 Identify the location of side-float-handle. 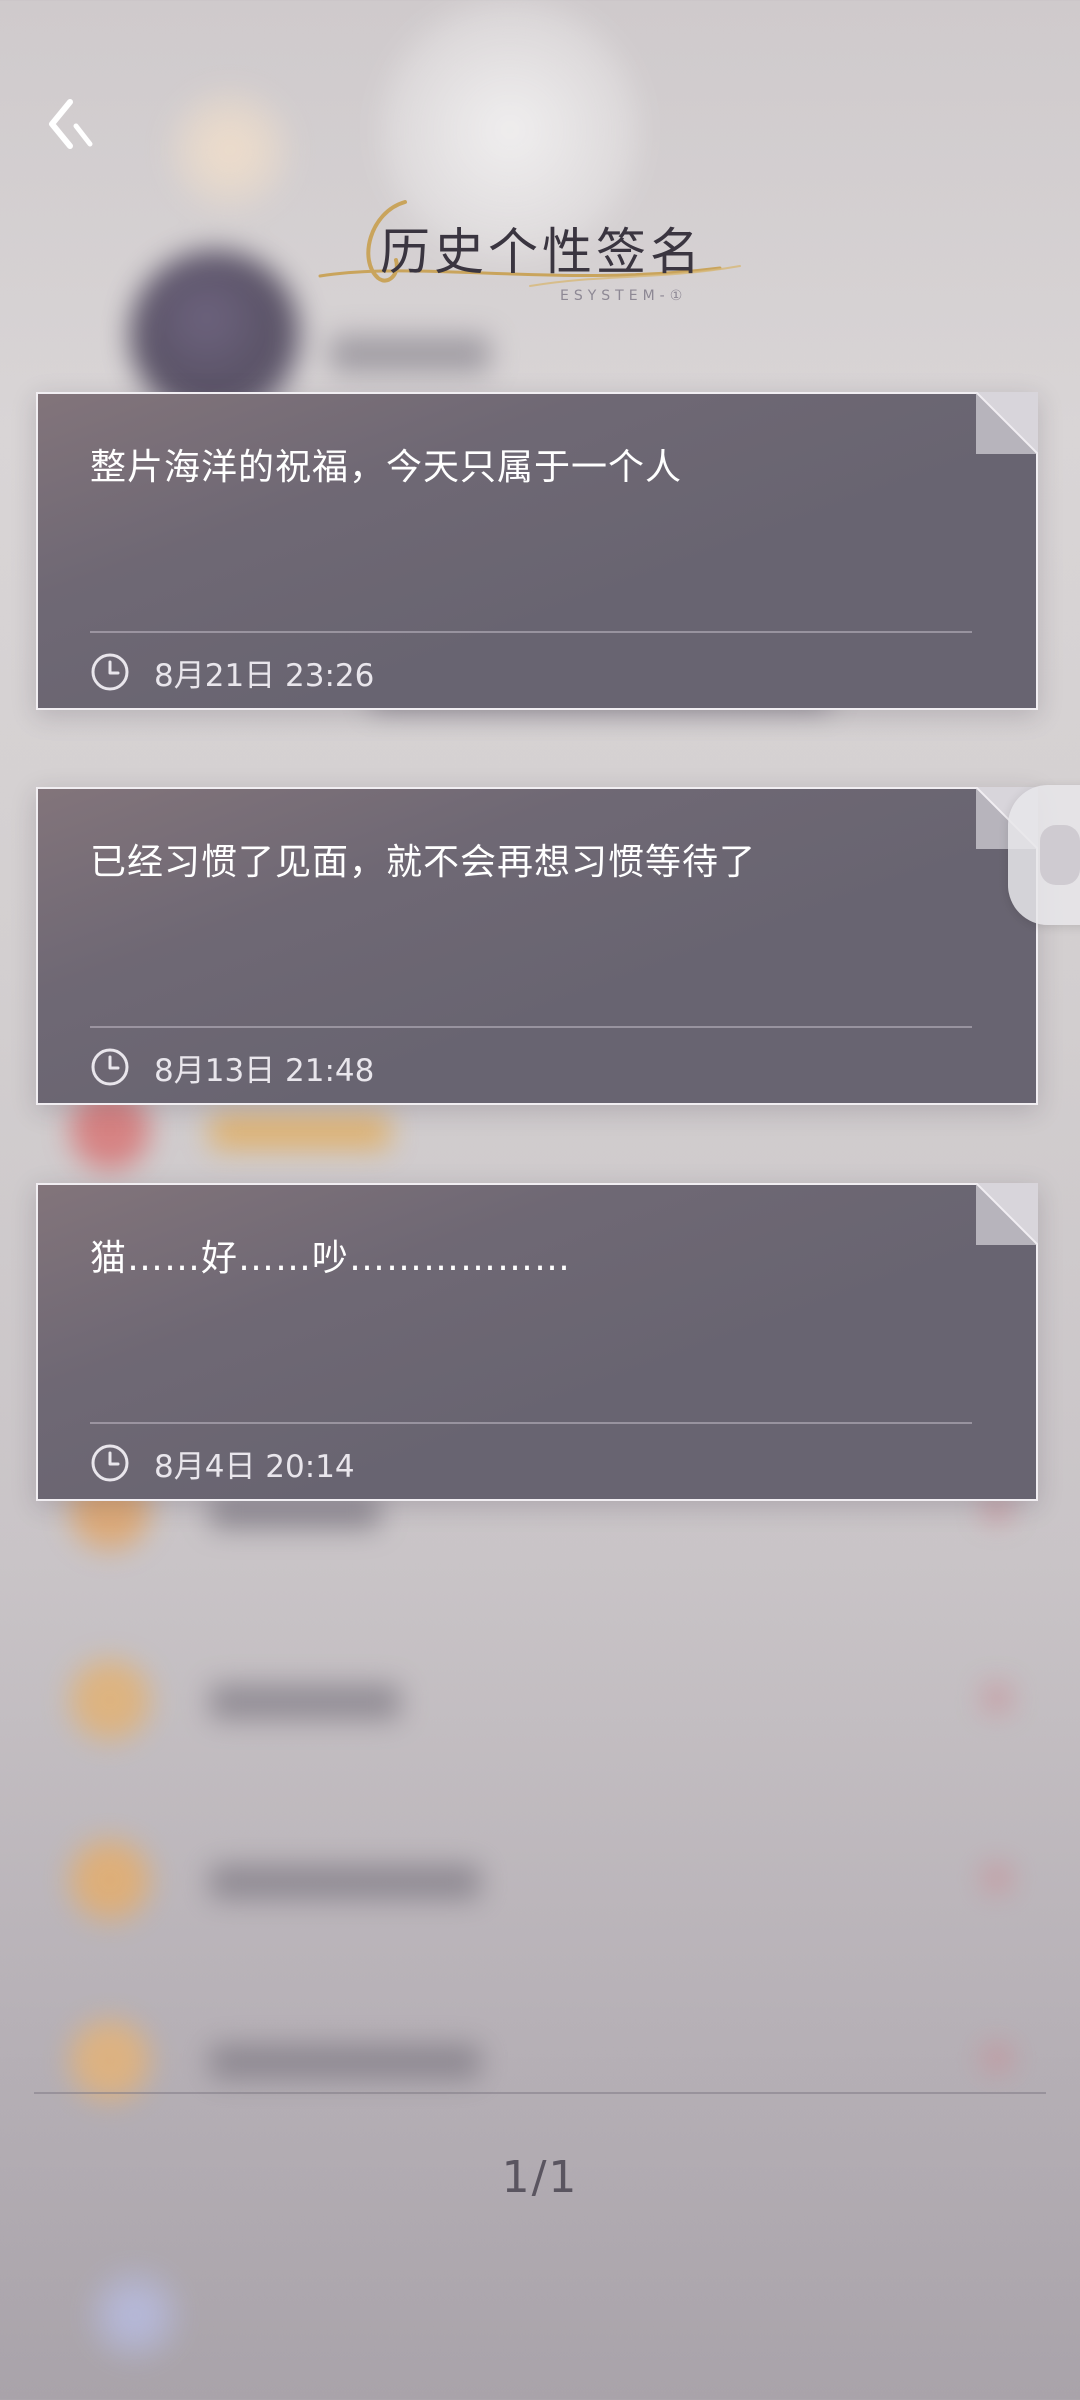
(1044, 855).